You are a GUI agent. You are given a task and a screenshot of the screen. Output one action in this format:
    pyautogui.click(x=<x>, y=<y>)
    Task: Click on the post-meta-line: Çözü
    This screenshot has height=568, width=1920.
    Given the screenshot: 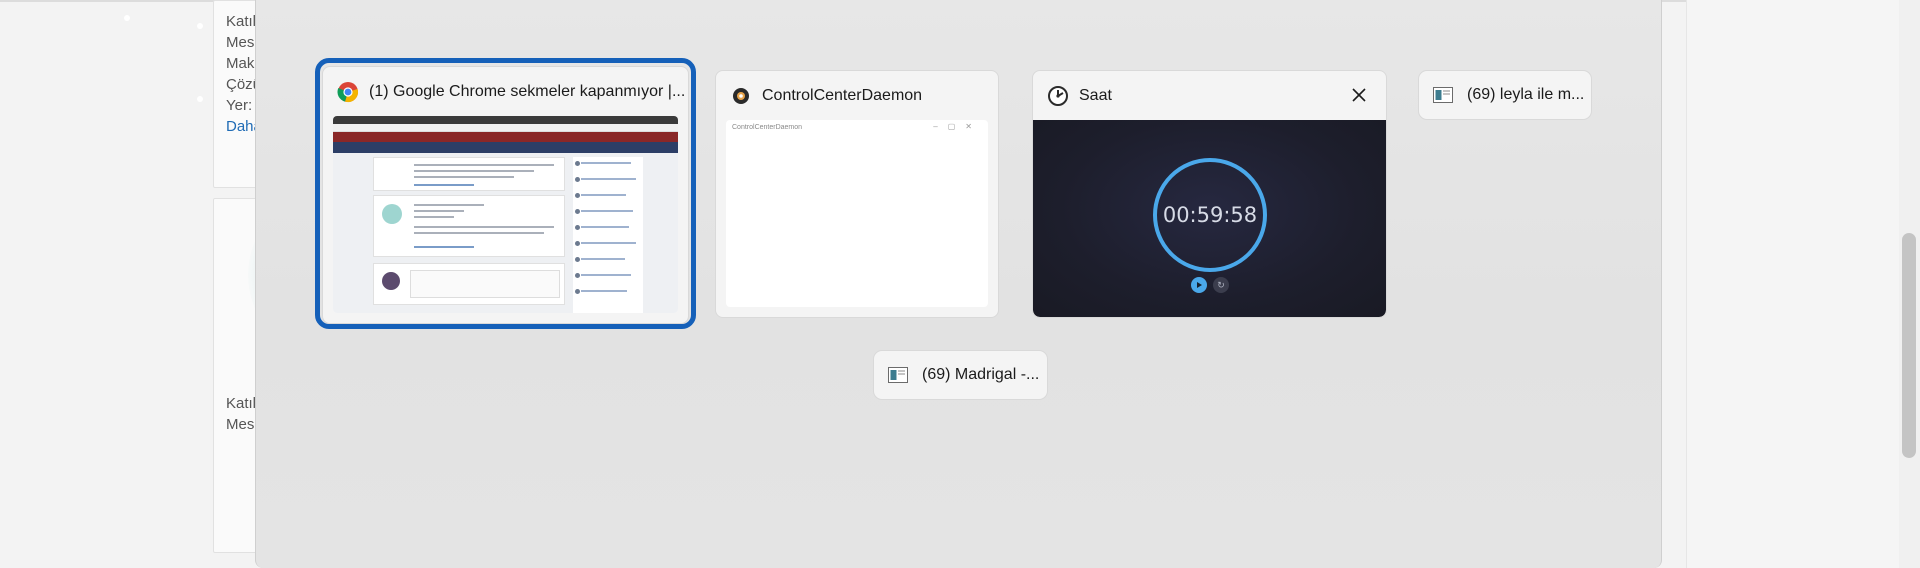 What is the action you would take?
    pyautogui.click(x=241, y=84)
    